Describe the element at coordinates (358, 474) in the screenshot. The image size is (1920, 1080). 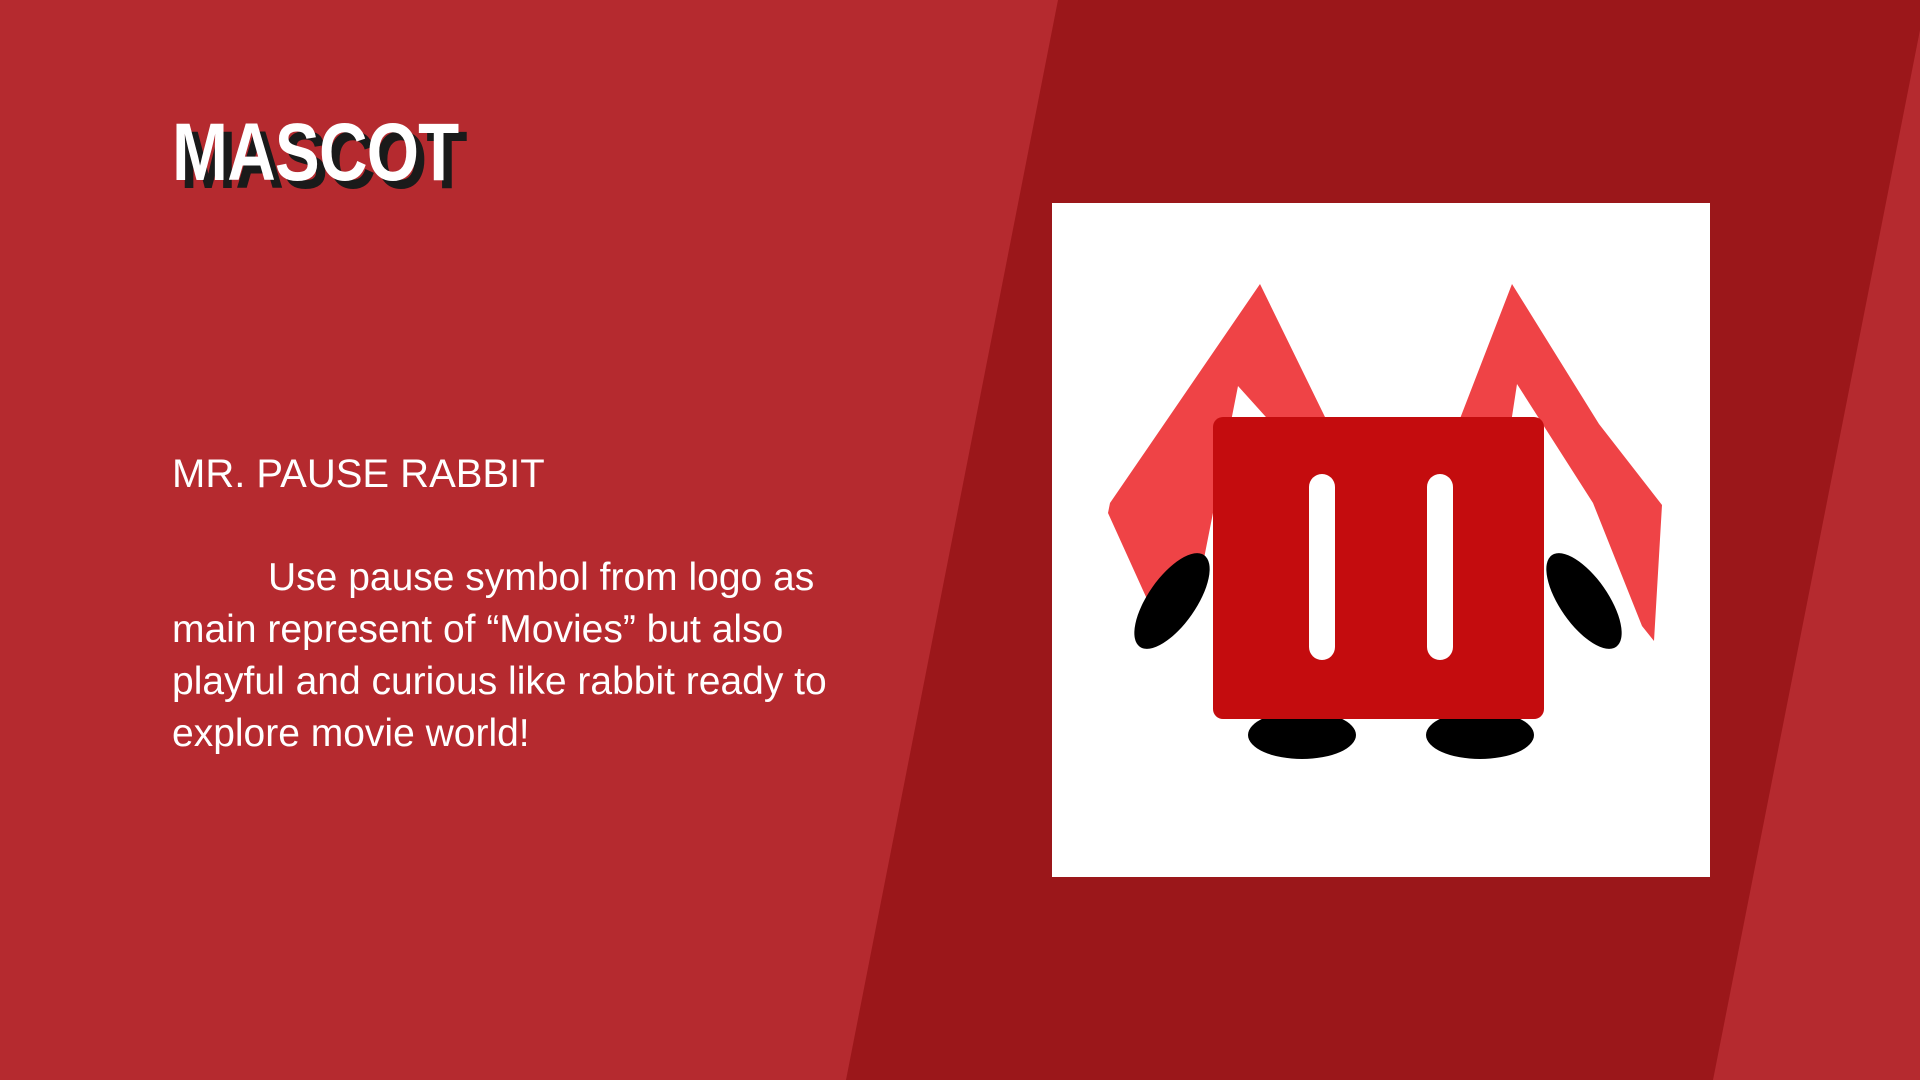
I see `mascot-name: MR. PAUSE RABBIT` at that location.